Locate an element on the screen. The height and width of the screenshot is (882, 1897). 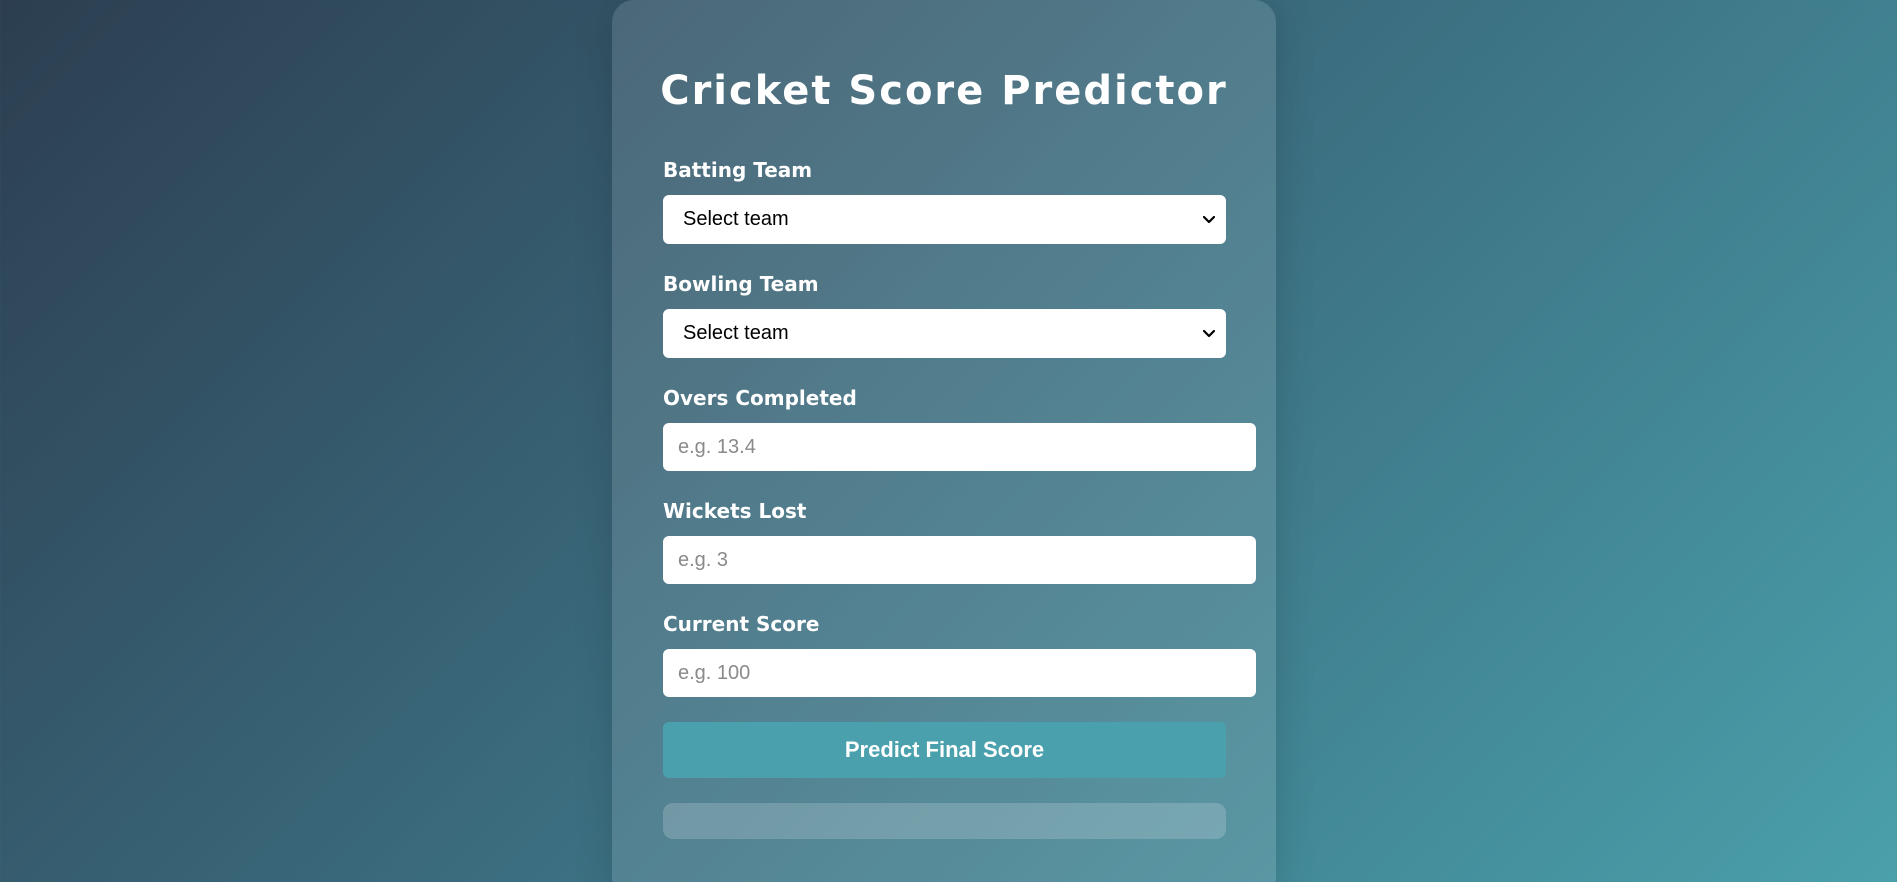
predict-button: Predict Final Score is located at coordinates (944, 750).